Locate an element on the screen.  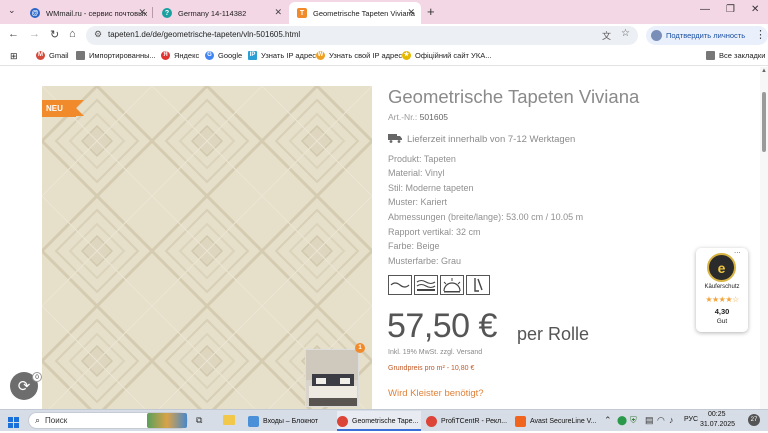
new-tab-button: + is located at coordinates (431, 11).